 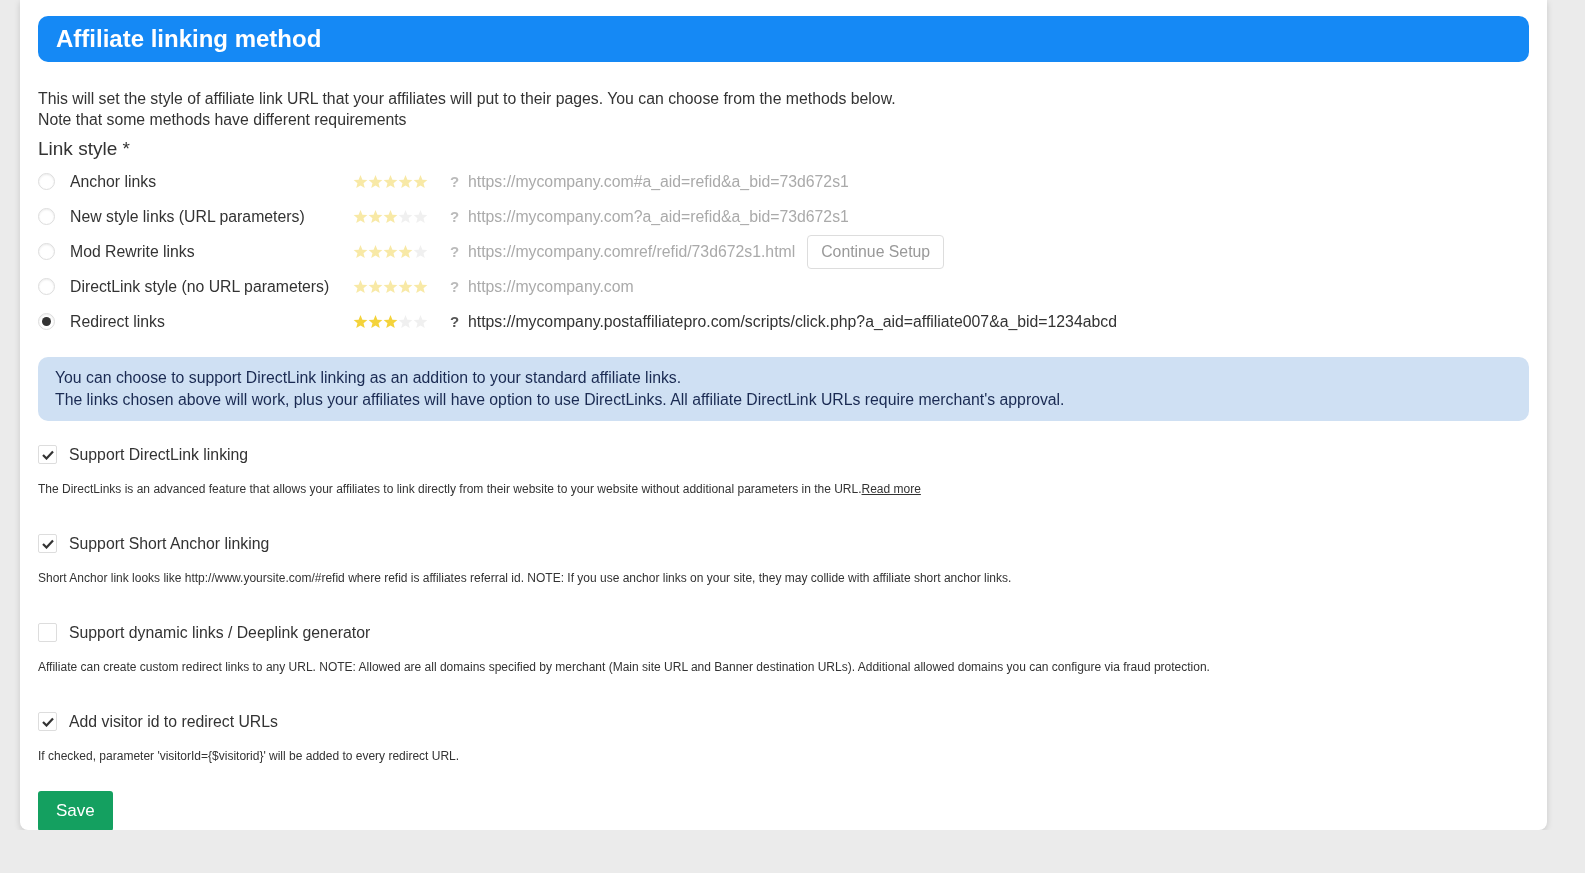 I want to click on continue-setup-button: Continue Setup, so click(x=876, y=251).